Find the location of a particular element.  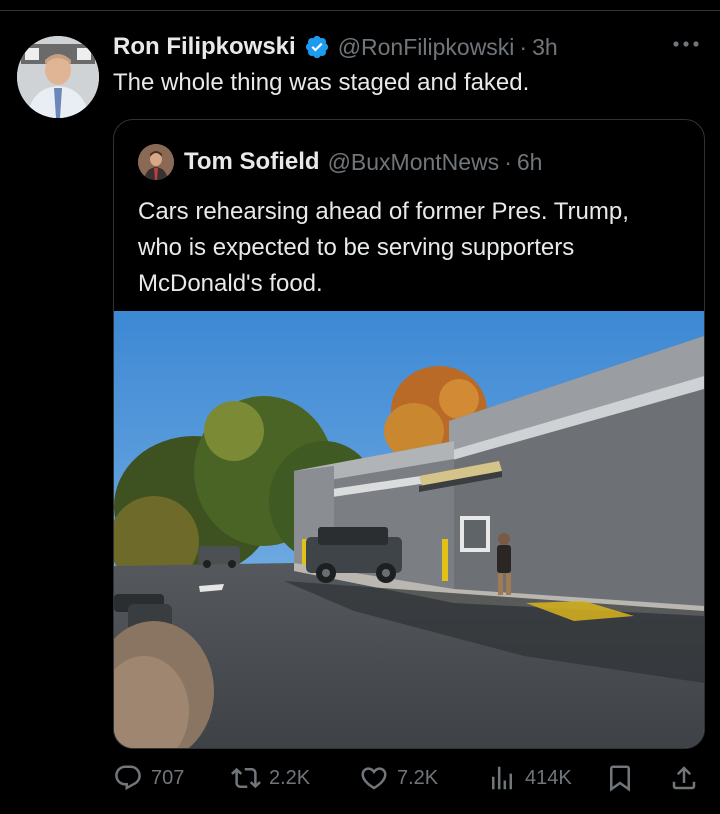

quote-author-handle: @BuxMontNews is located at coordinates (413, 161).